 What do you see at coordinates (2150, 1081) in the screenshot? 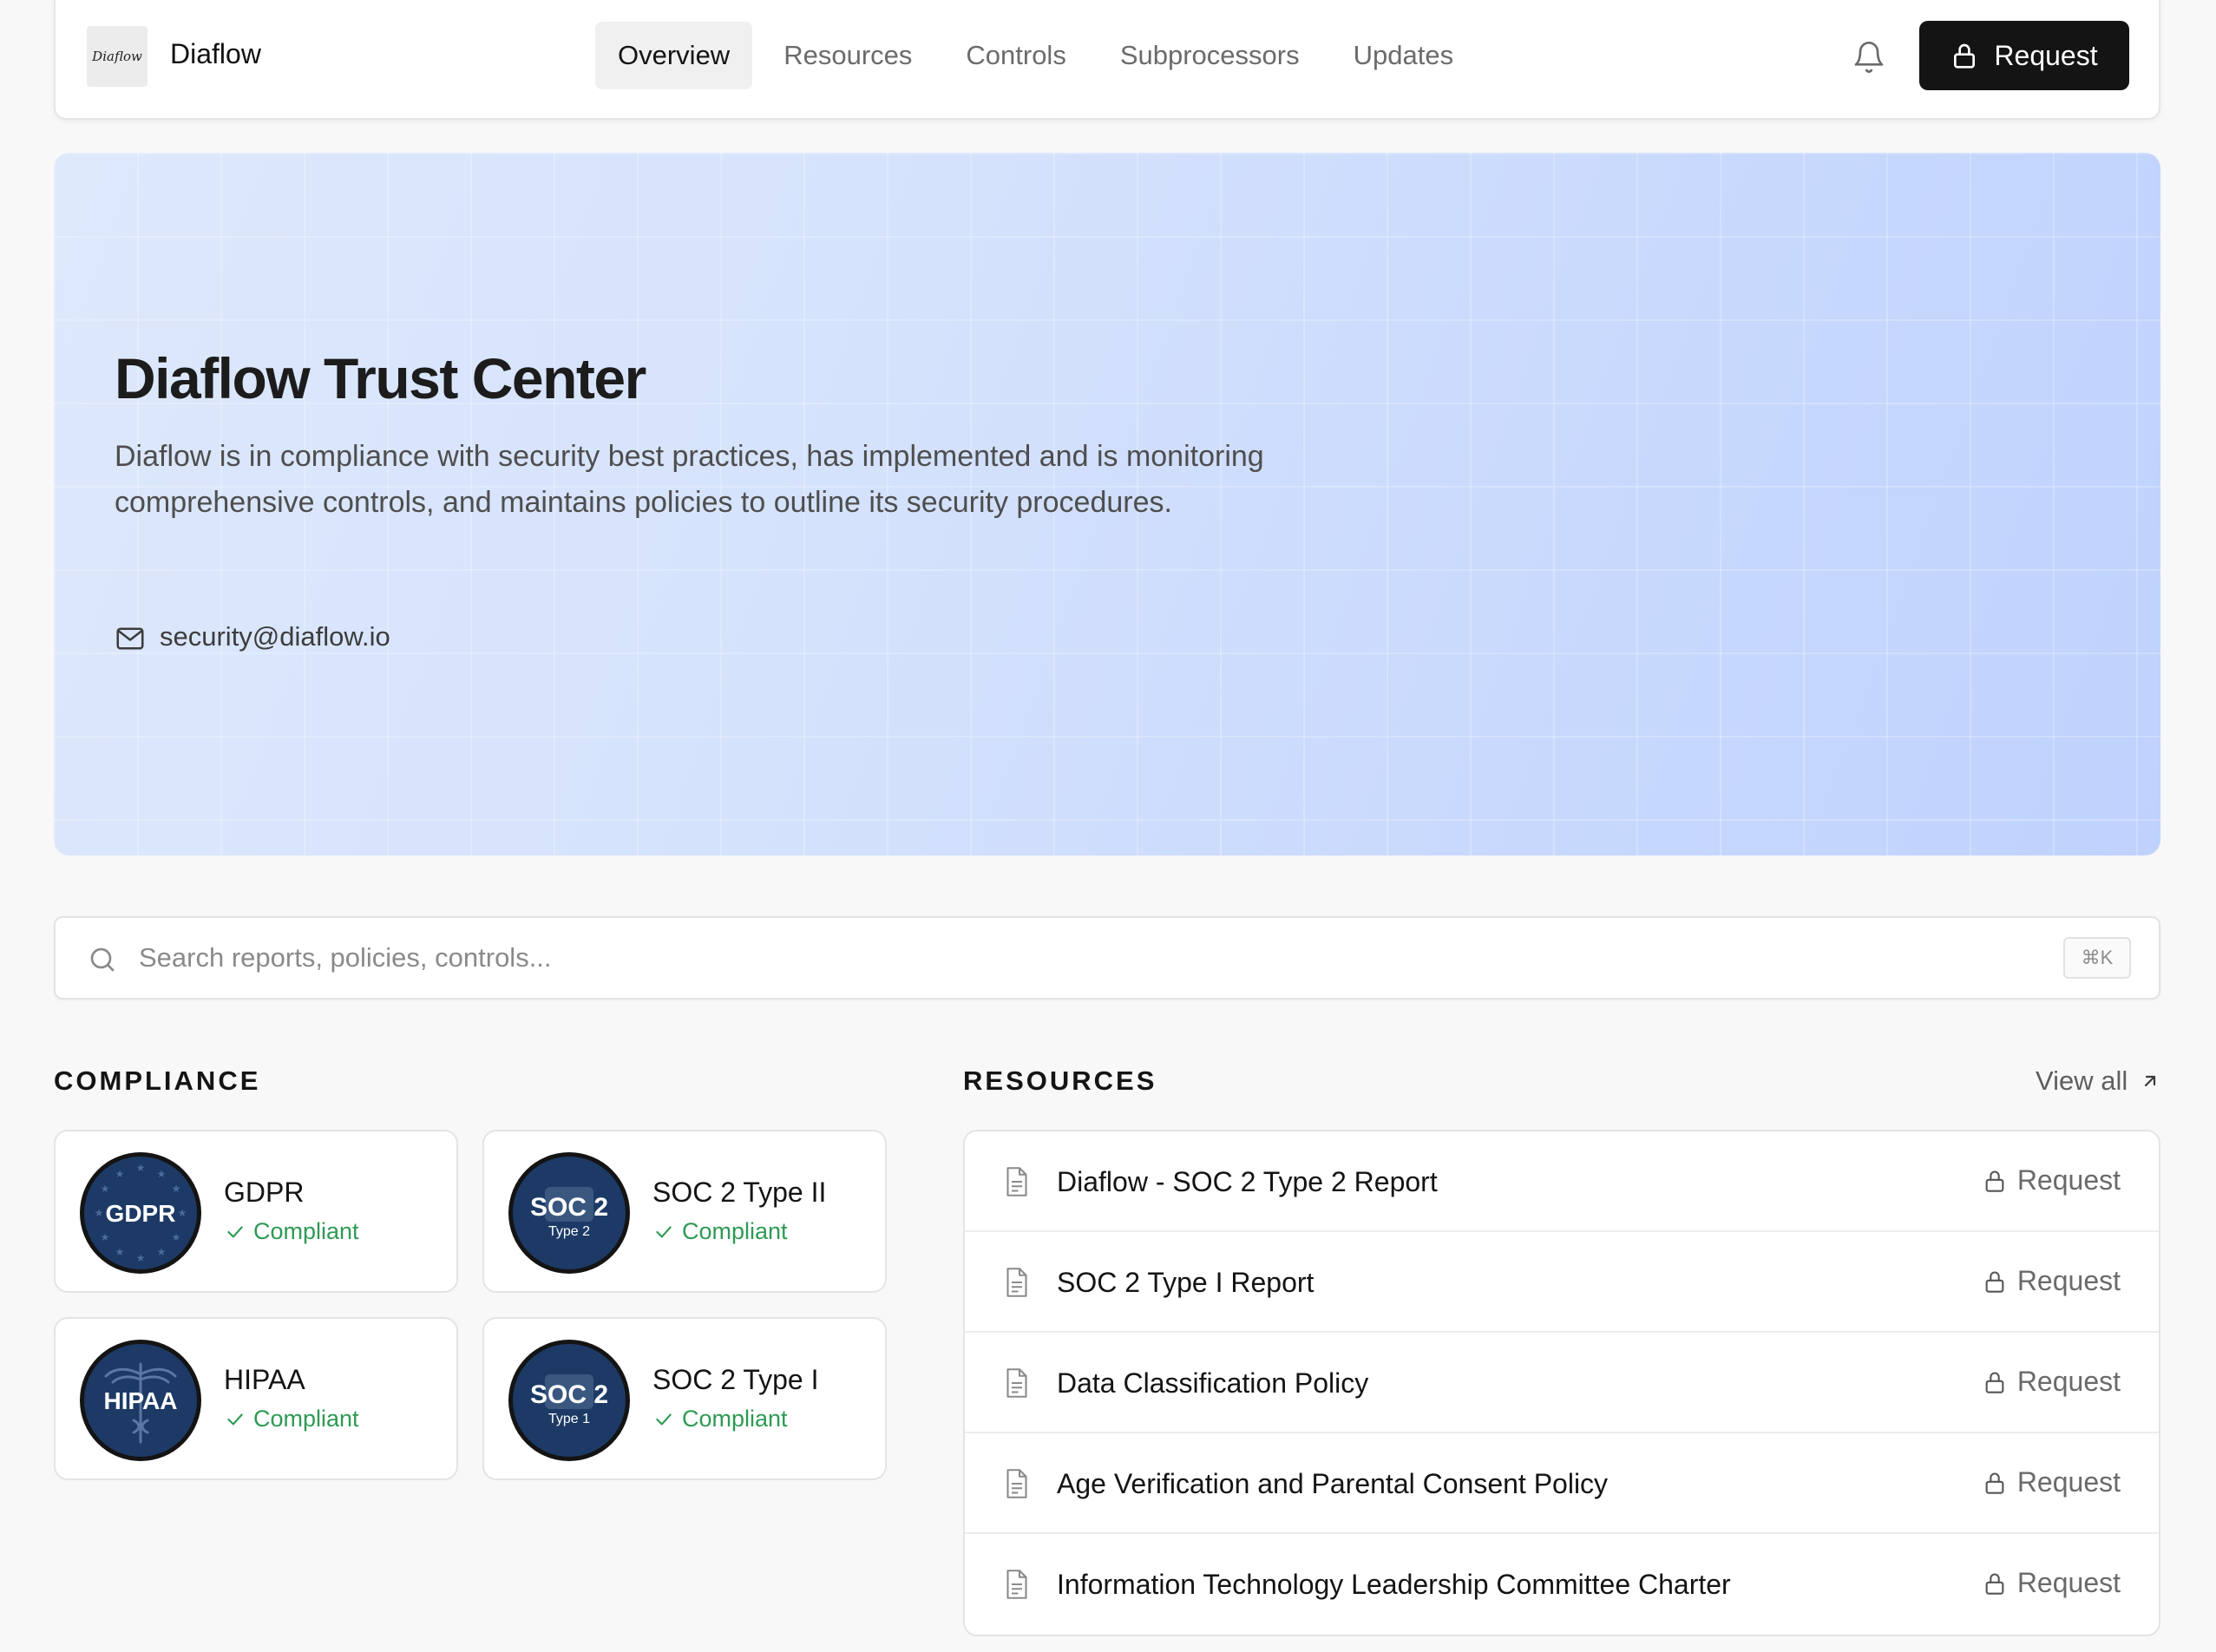
I see `arrow-up-right-icon` at bounding box center [2150, 1081].